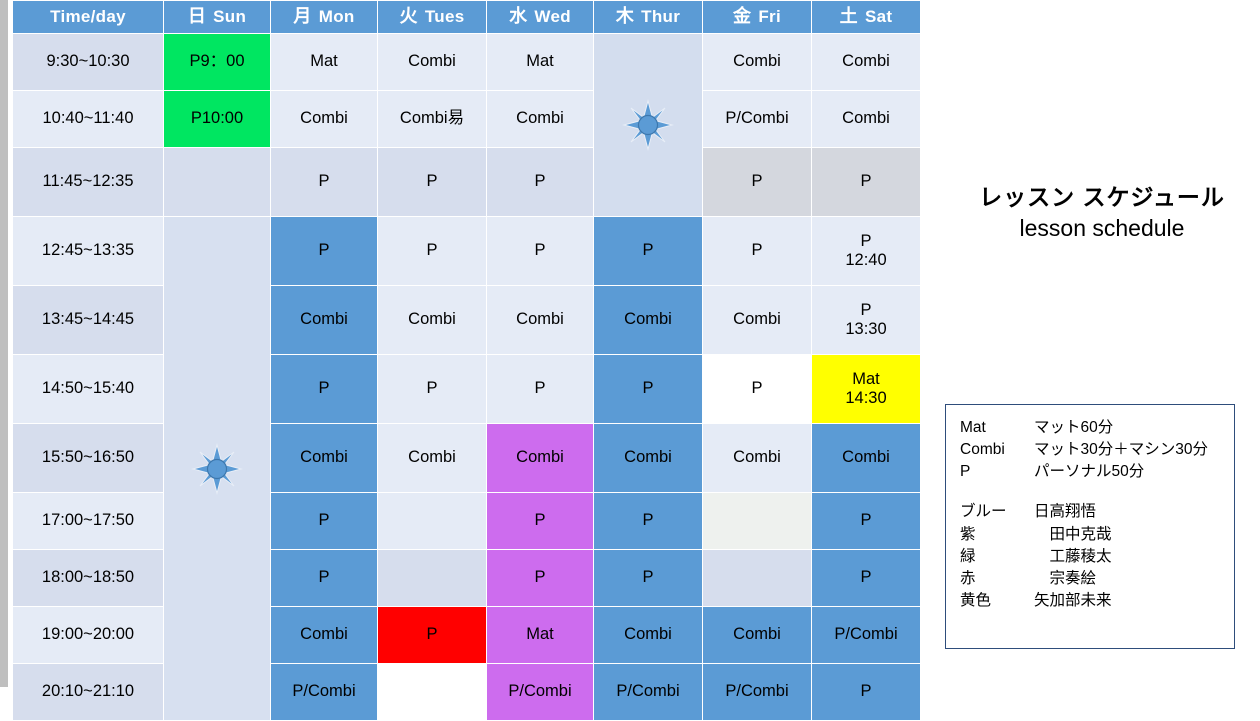 The width and height of the screenshot is (1260, 721). What do you see at coordinates (540, 17) in the screenshot?
I see `header-wed: 水 Wed` at bounding box center [540, 17].